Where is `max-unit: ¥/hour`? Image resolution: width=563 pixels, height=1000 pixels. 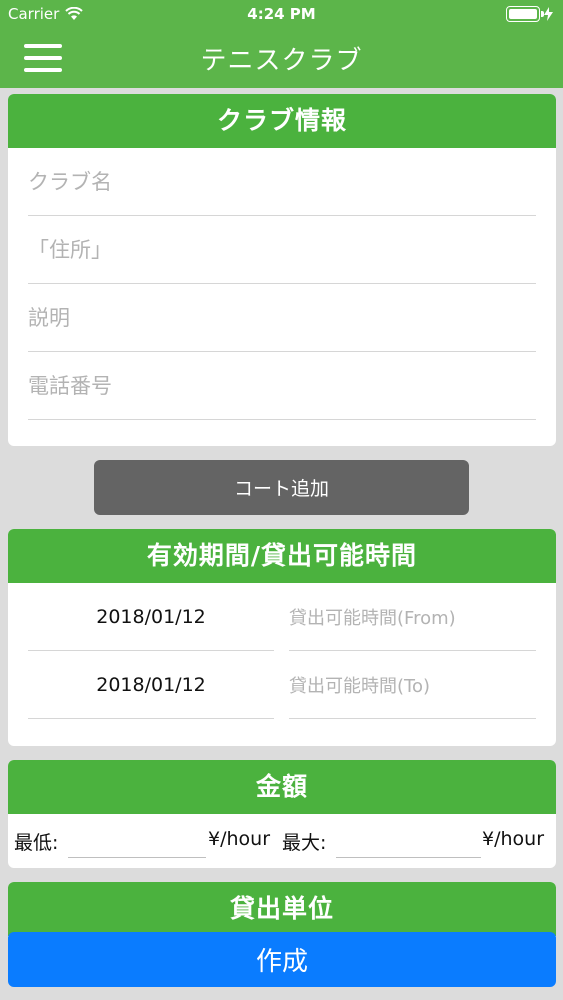
max-unit: ¥/hour is located at coordinates (513, 839).